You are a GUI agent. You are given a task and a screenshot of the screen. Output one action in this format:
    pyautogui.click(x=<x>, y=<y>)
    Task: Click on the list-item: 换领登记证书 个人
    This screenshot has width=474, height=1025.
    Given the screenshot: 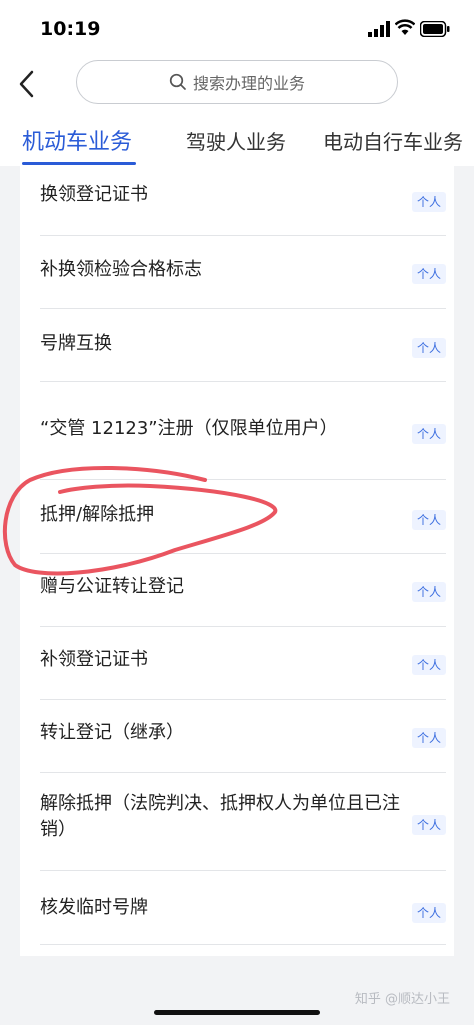 What is the action you would take?
    pyautogui.click(x=243, y=201)
    